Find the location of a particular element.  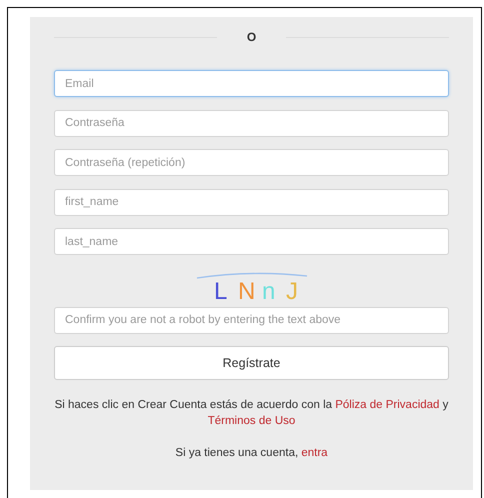

input-field: last_name is located at coordinates (251, 241).